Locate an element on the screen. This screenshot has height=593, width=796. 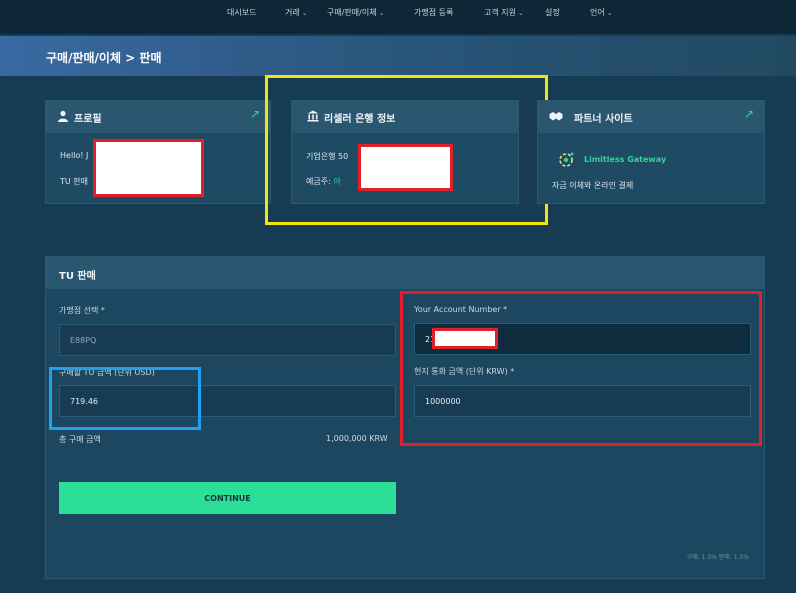
nav-label: 대시보드 is located at coordinates (242, 12).